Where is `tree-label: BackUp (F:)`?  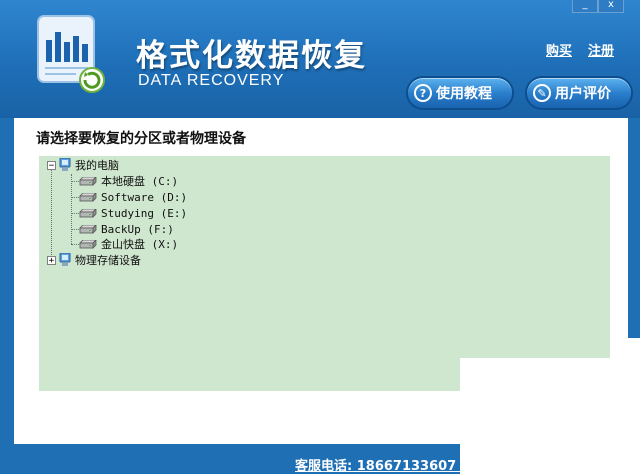 tree-label: BackUp (F:) is located at coordinates (137, 229).